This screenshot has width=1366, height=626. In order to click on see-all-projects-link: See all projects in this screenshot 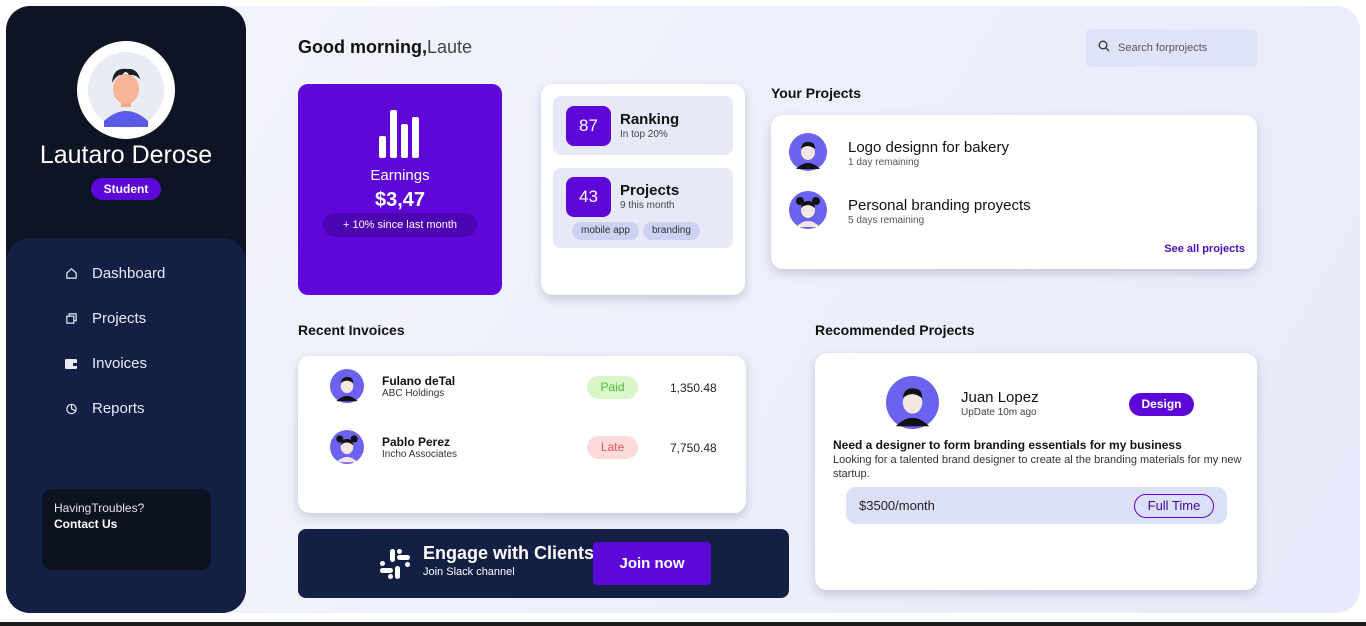, I will do `click(1204, 249)`.